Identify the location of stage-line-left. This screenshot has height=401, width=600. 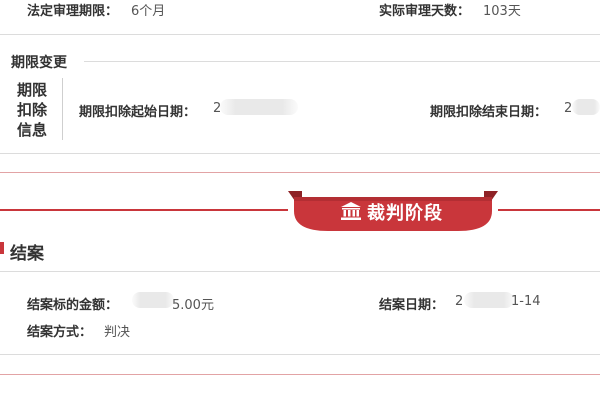
(144, 210).